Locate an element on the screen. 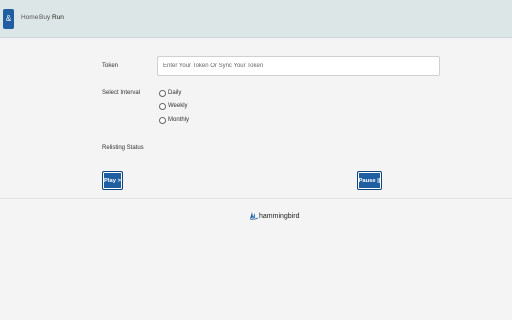 The height and width of the screenshot is (320, 512). radio-weekly: Weekly is located at coordinates (173, 106).